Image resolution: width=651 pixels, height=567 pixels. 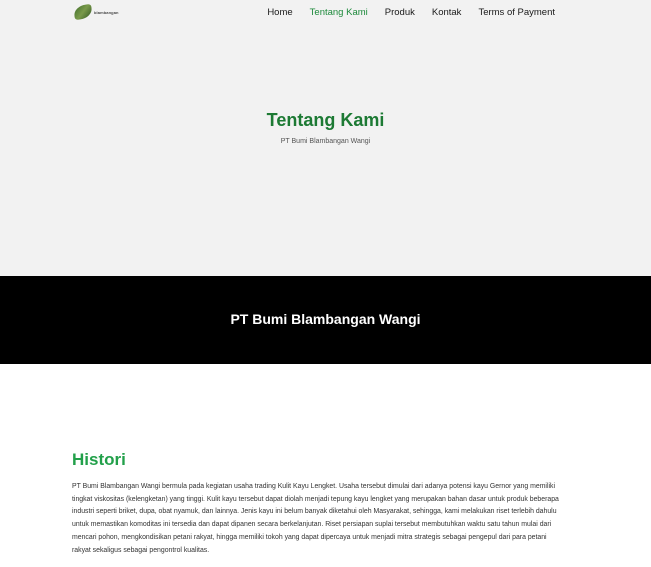 I want to click on page-subtitle: PT Bumi Blambangan Wangi, so click(x=325, y=141).